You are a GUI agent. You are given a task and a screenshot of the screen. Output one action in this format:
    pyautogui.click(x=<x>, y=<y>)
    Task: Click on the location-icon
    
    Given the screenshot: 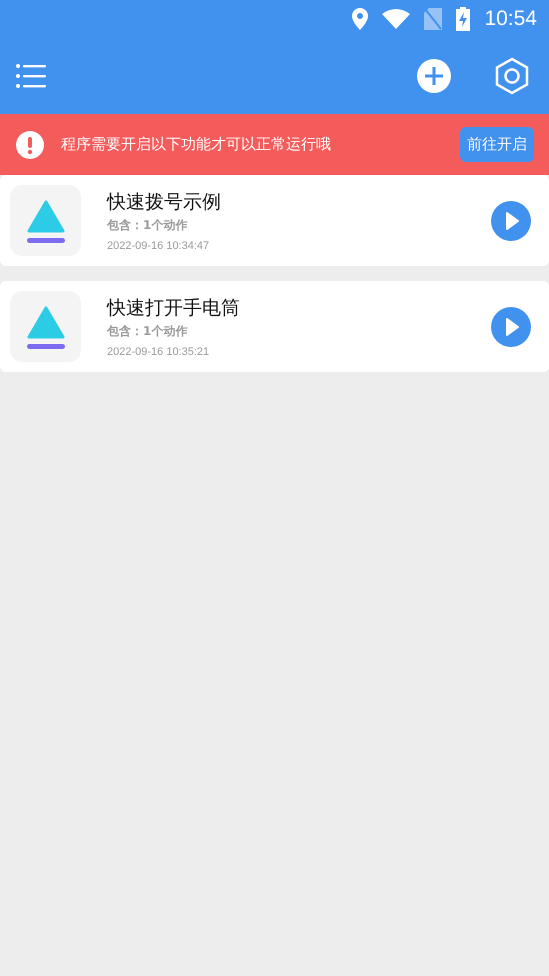 What is the action you would take?
    pyautogui.click(x=360, y=19)
    